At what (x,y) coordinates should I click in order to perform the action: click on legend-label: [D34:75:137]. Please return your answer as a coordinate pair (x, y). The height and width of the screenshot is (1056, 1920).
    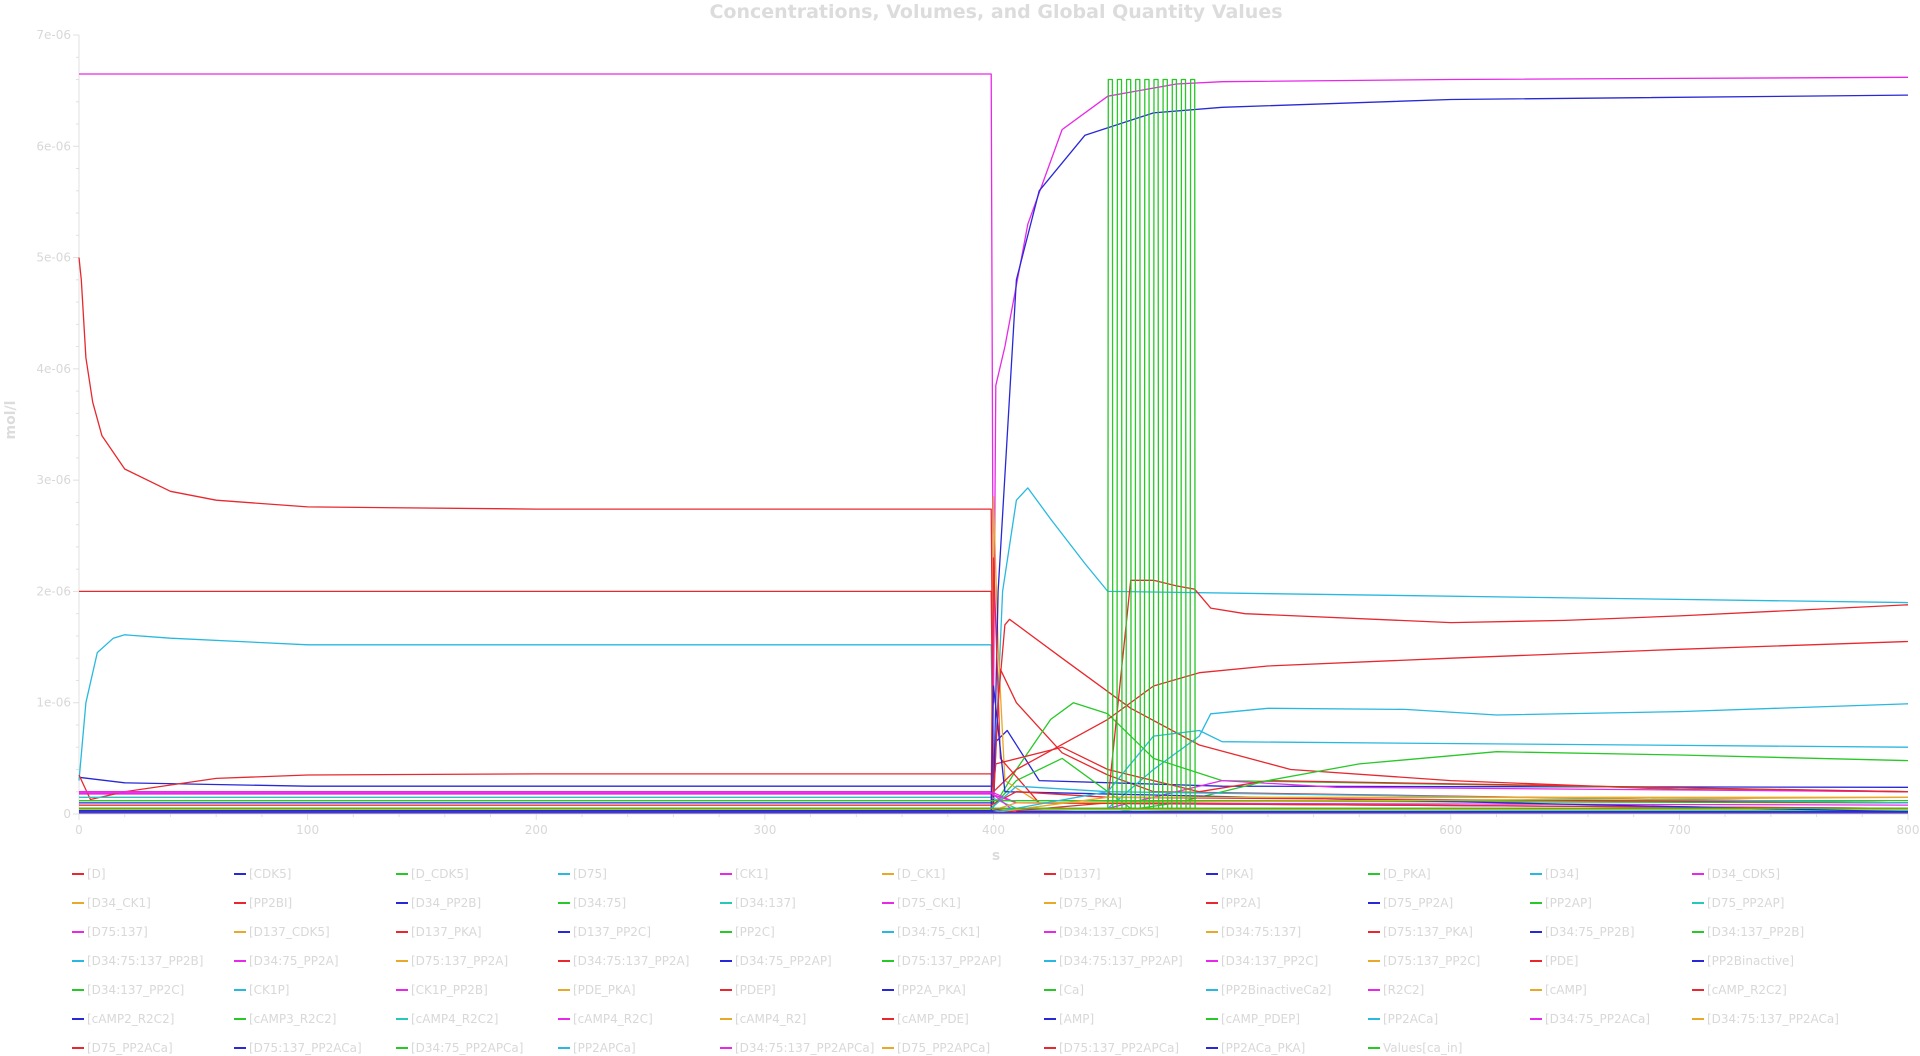
    Looking at the image, I should click on (1261, 932).